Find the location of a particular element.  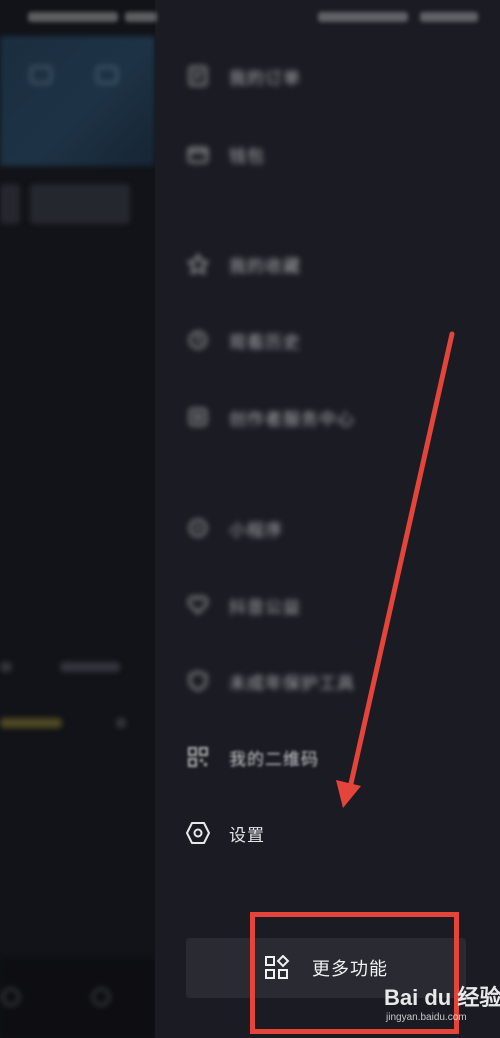

status-carrier is located at coordinates (73, 17).